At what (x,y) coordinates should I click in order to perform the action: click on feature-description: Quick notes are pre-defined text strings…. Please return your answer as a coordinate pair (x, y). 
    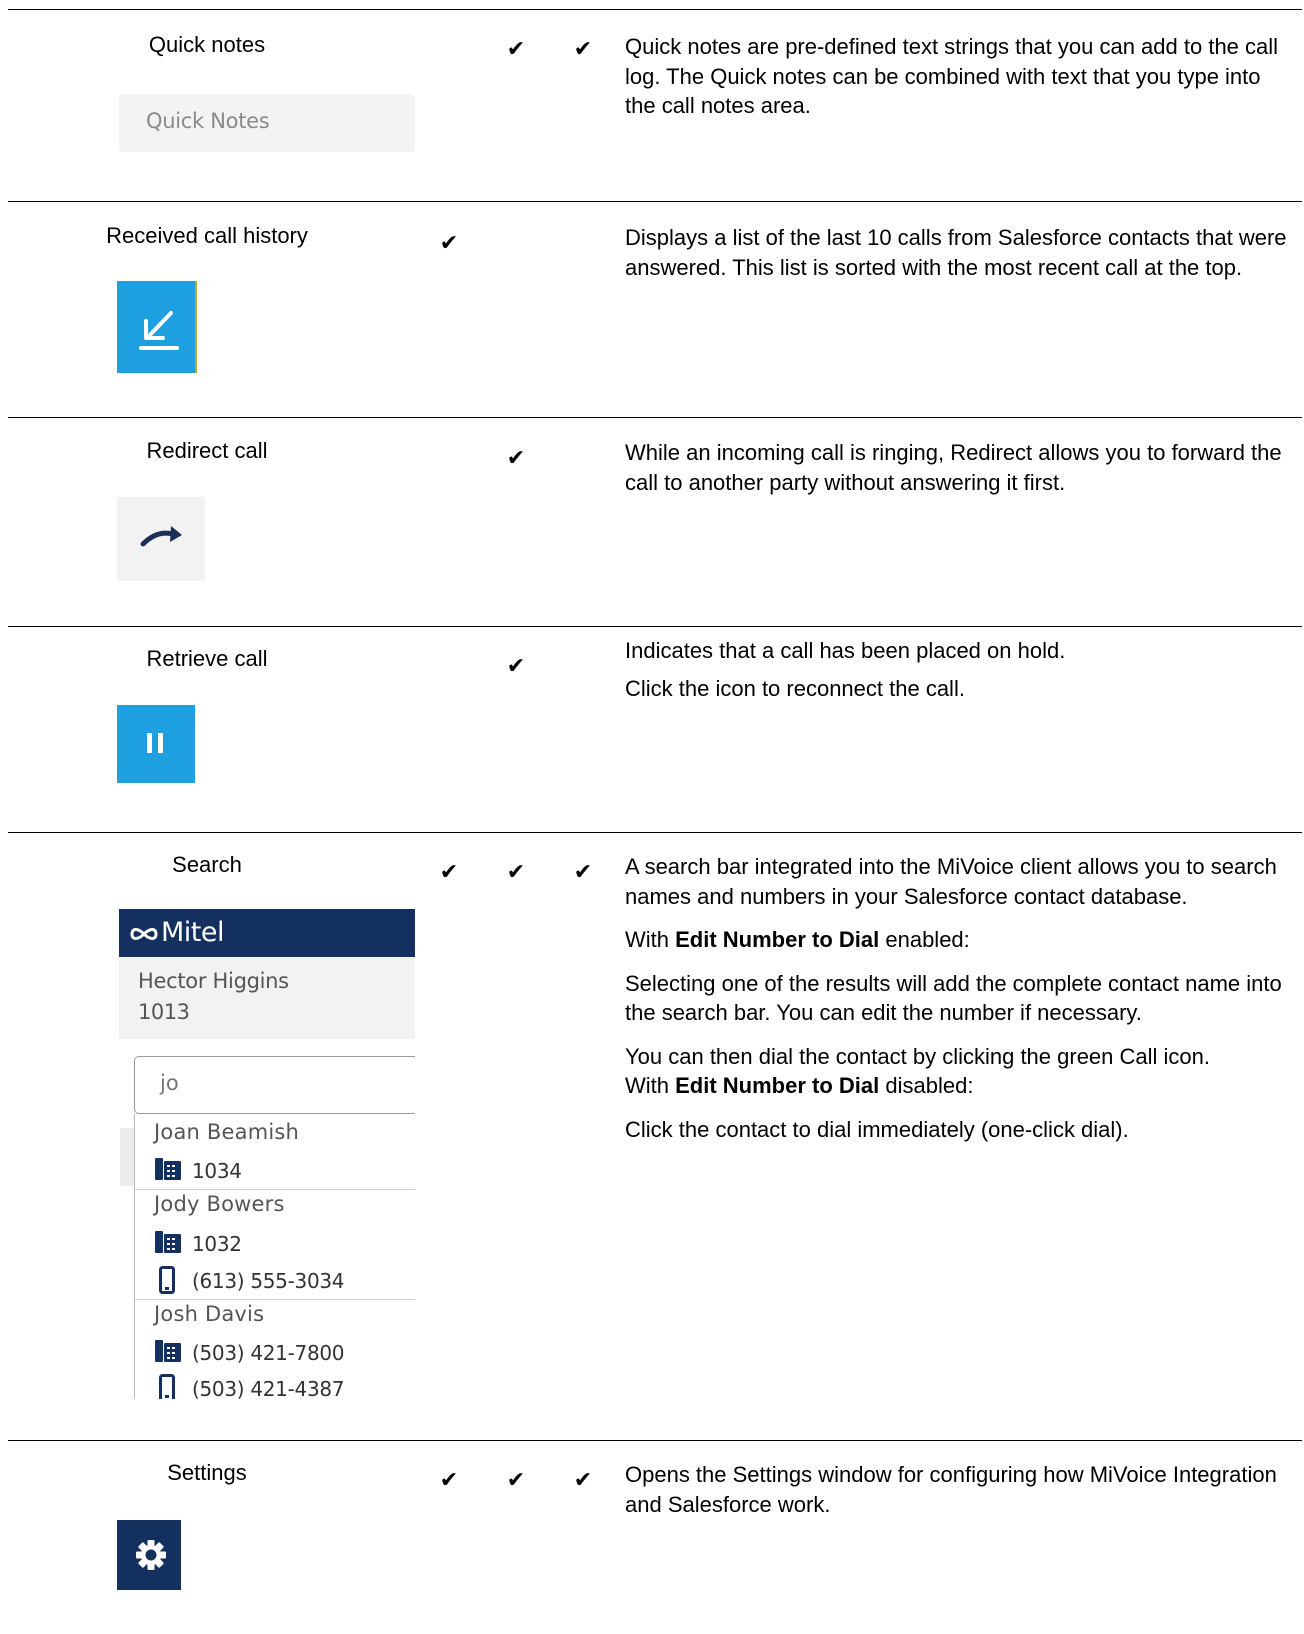
    Looking at the image, I should click on (960, 76).